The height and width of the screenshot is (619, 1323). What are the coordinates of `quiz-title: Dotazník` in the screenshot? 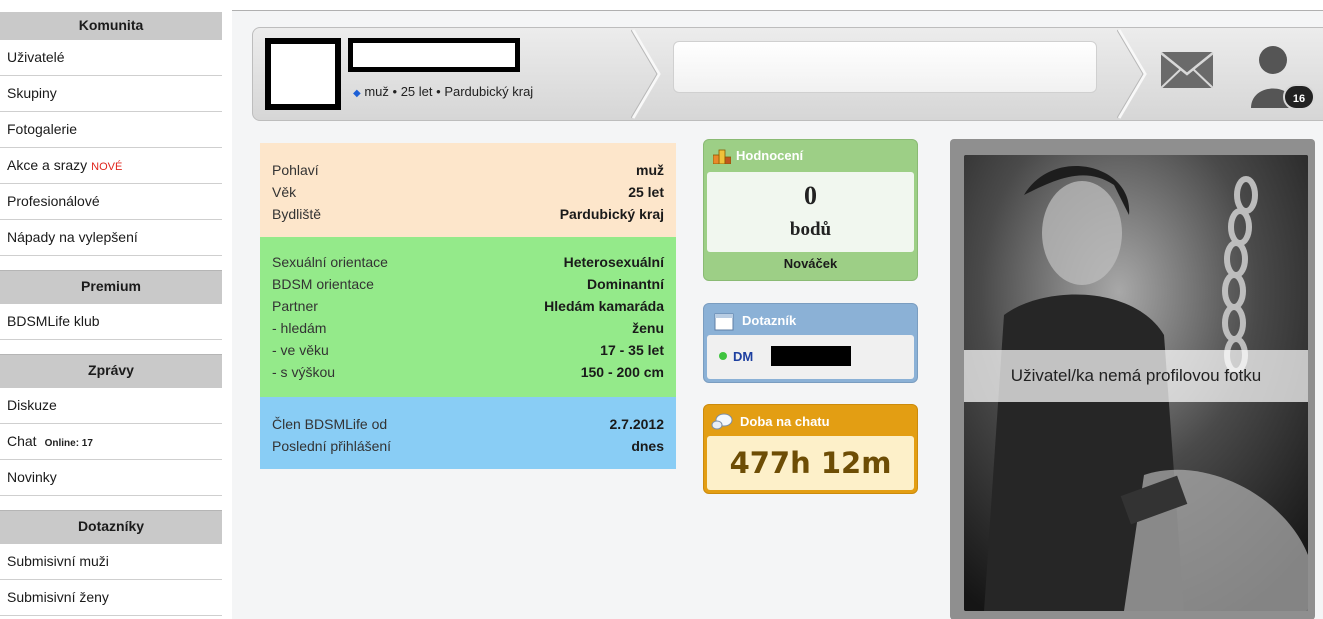 It's located at (769, 320).